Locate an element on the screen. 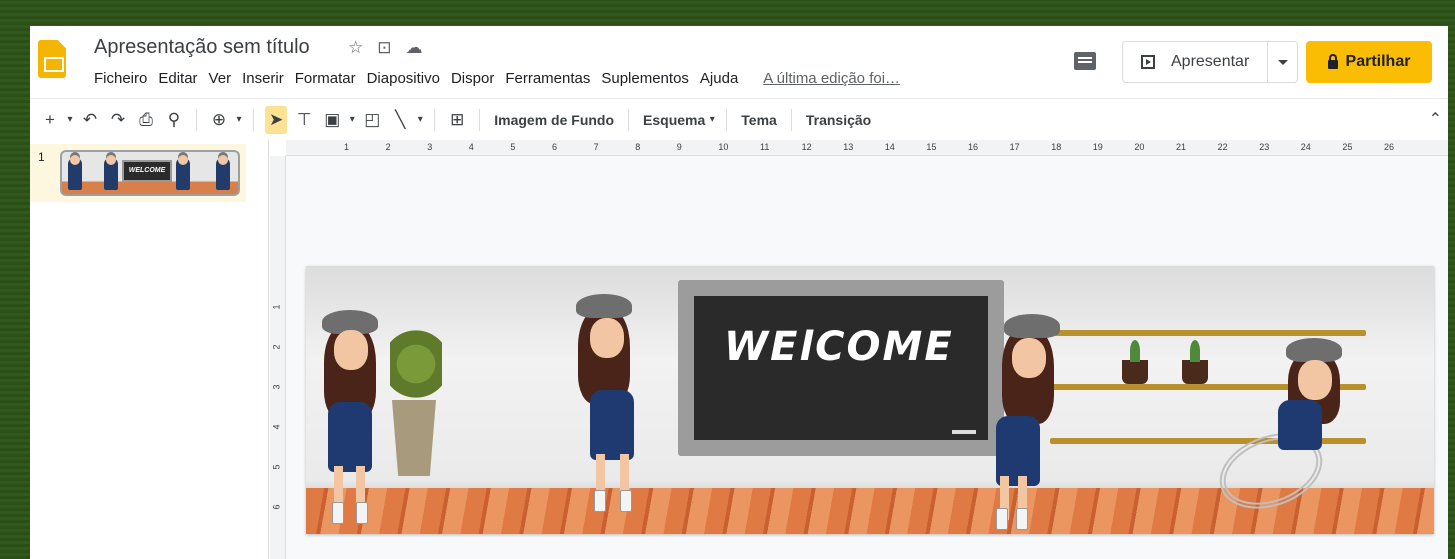  ruler-number: 22 is located at coordinates (1222, 147).